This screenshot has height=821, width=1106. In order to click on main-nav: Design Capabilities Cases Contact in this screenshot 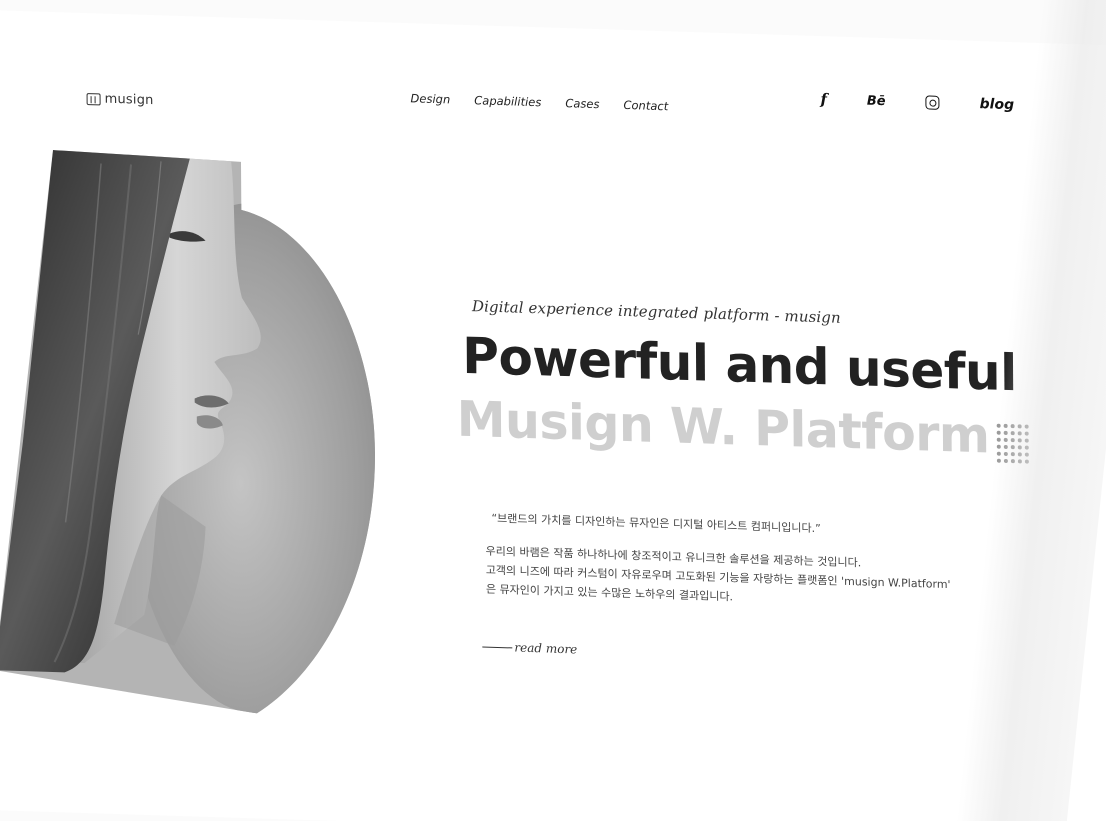, I will do `click(539, 102)`.